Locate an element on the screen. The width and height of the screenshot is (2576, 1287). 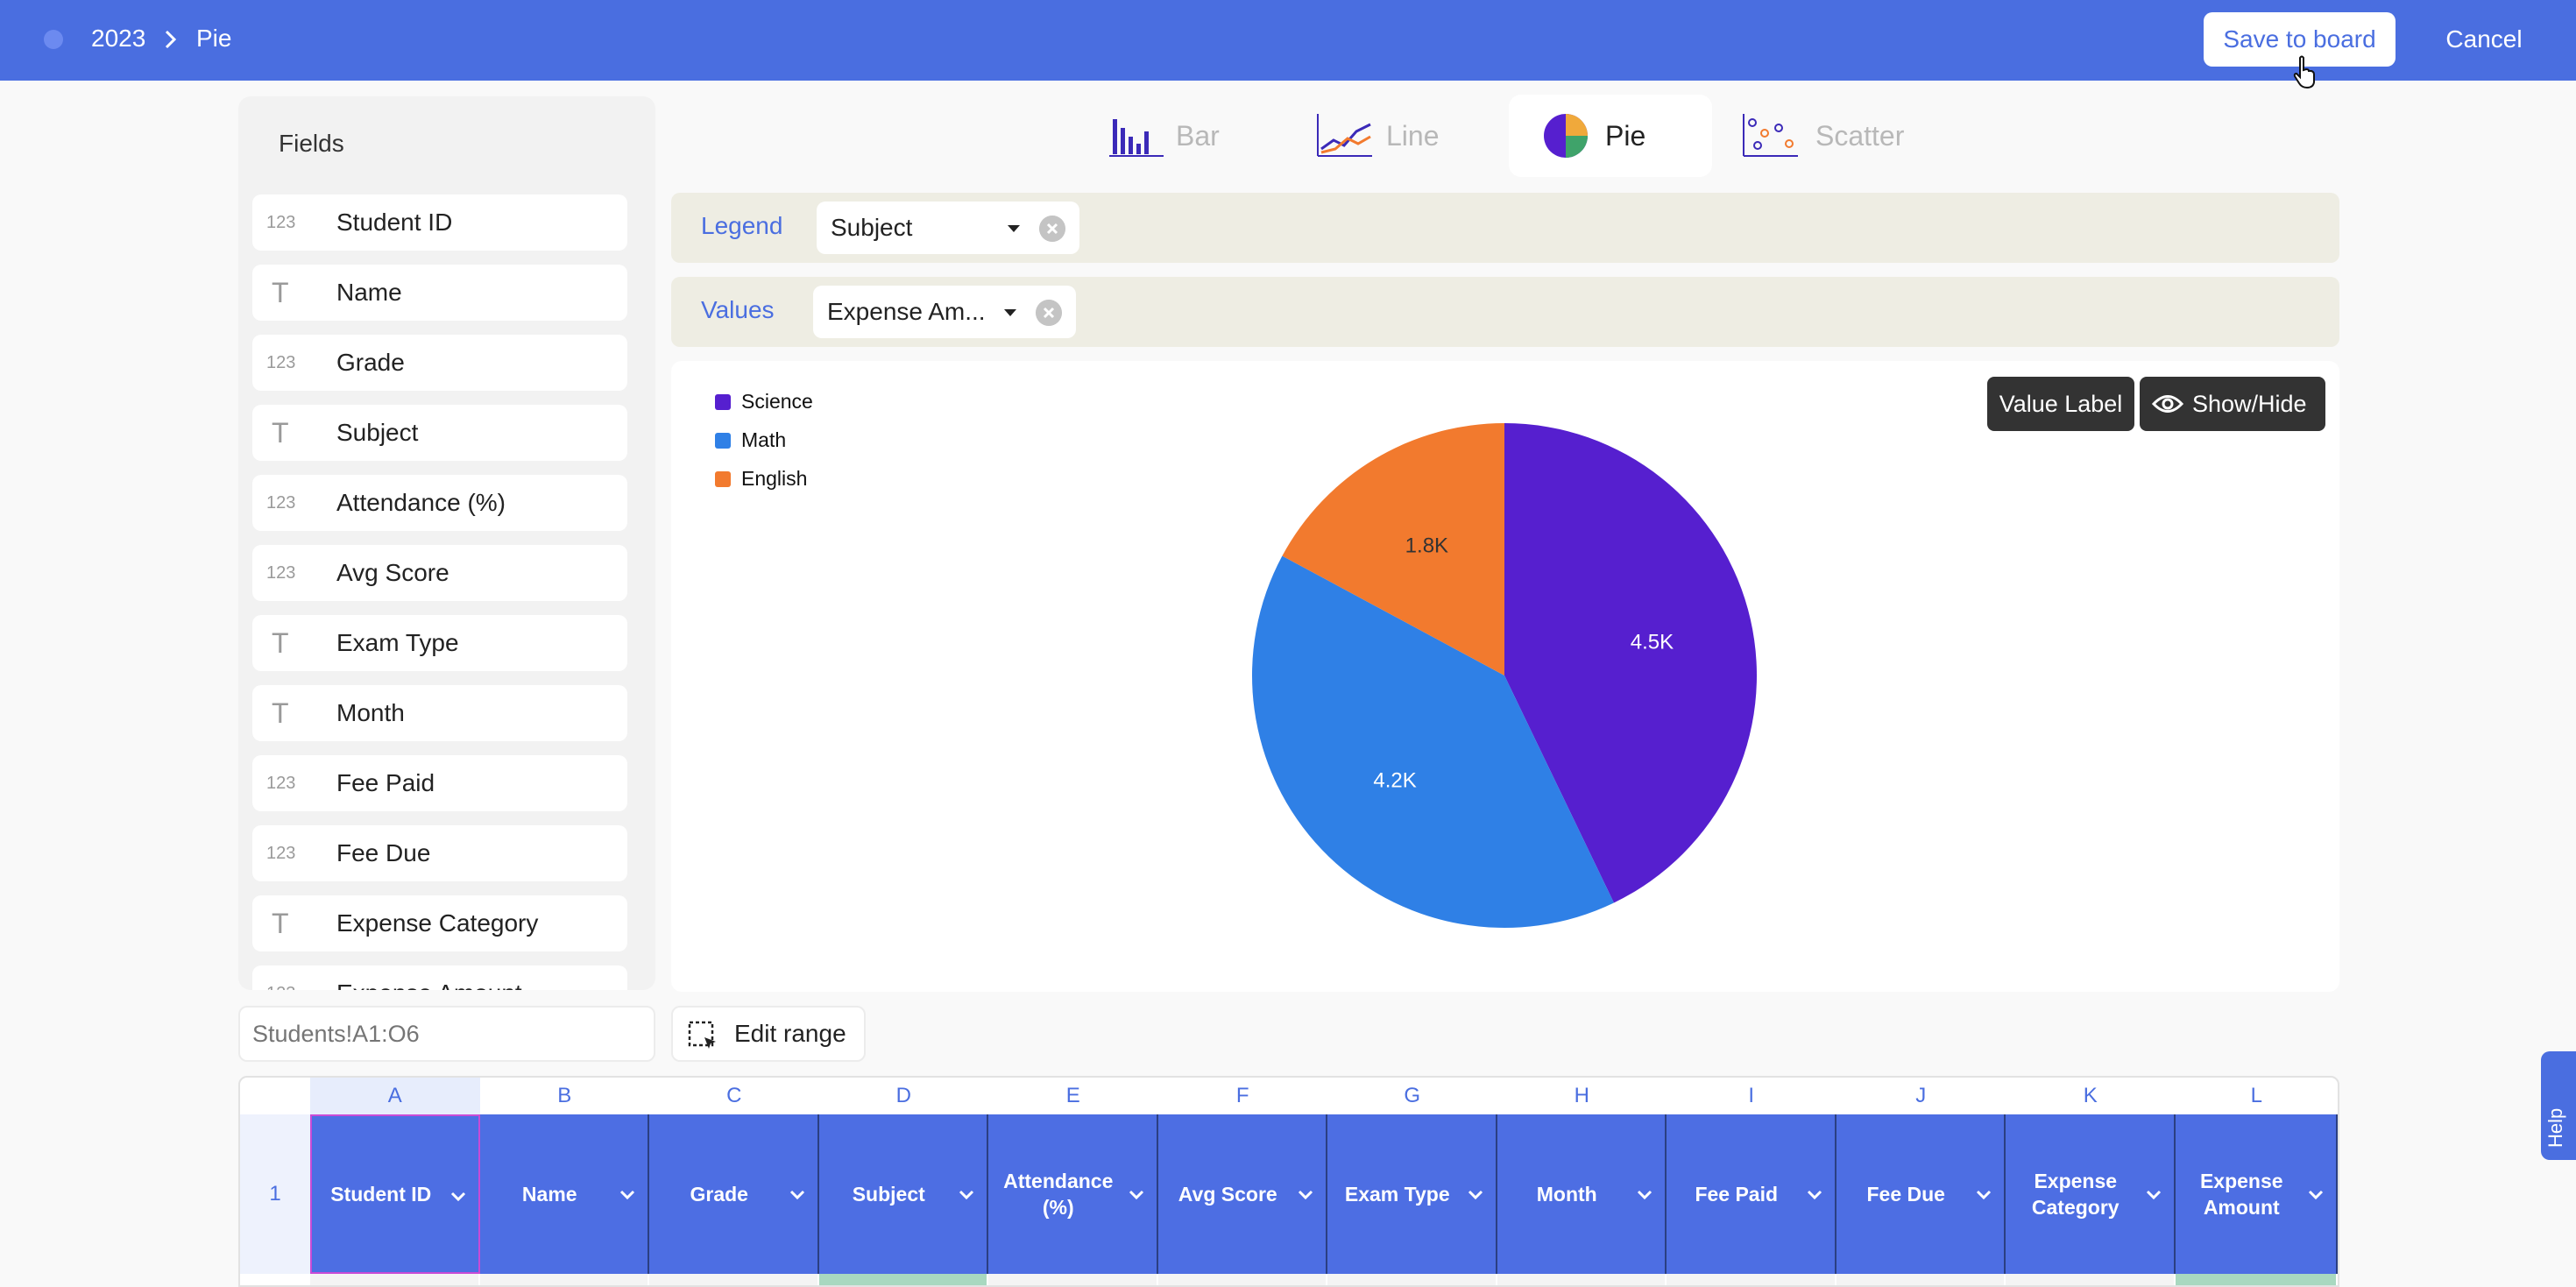
field-item: T Expense Category is located at coordinates (439, 923).